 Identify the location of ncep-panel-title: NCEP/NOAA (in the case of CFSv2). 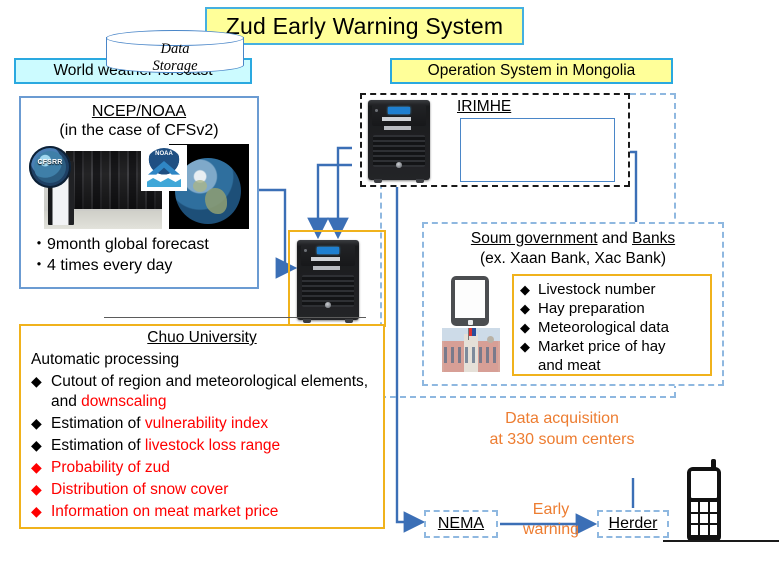
(139, 121).